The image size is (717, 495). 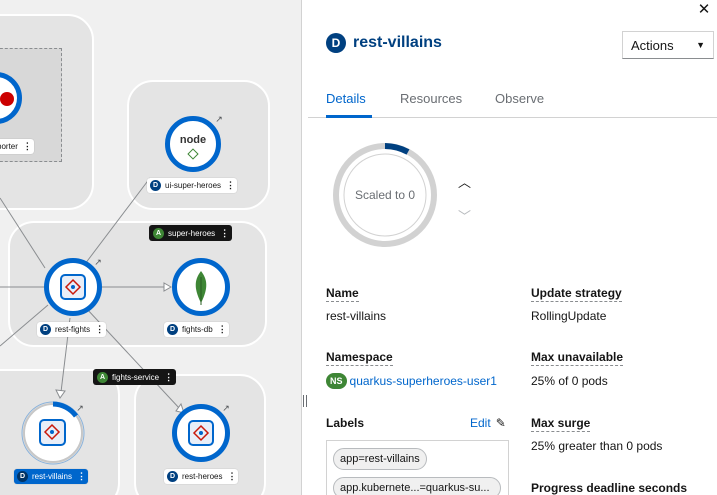 I want to click on node-label-rest-heroes: D rest-heroes ⋮, so click(x=201, y=476).